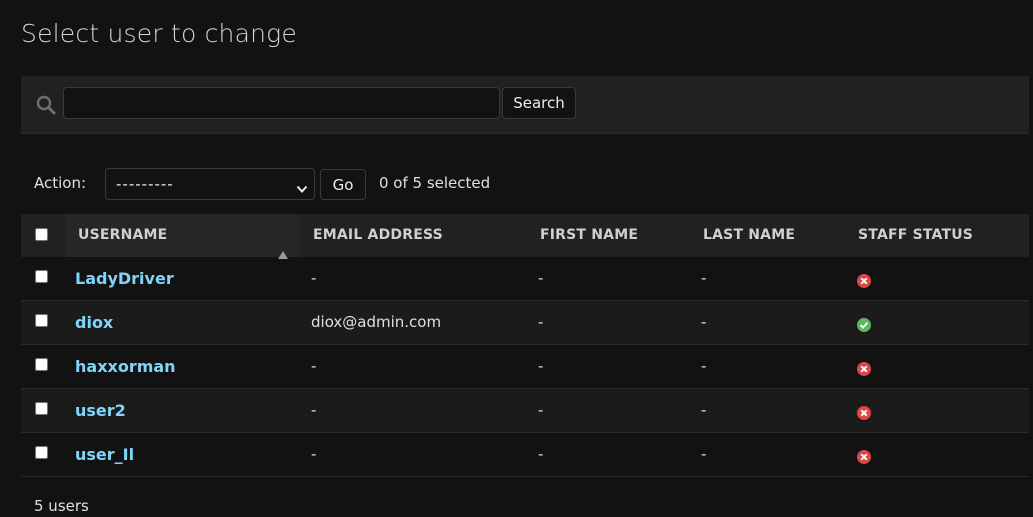 The image size is (1033, 517). What do you see at coordinates (159, 33) in the screenshot?
I see `page-title: Select user to change` at bounding box center [159, 33].